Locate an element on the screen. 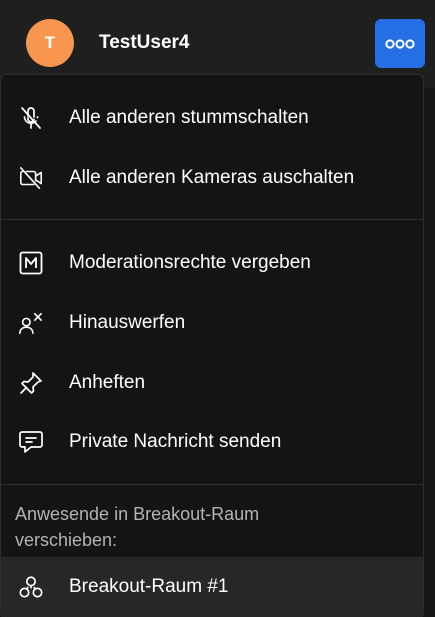 Image resolution: width=435 pixels, height=617 pixels. menu-item-label: Private Nachricht senden is located at coordinates (175, 441).